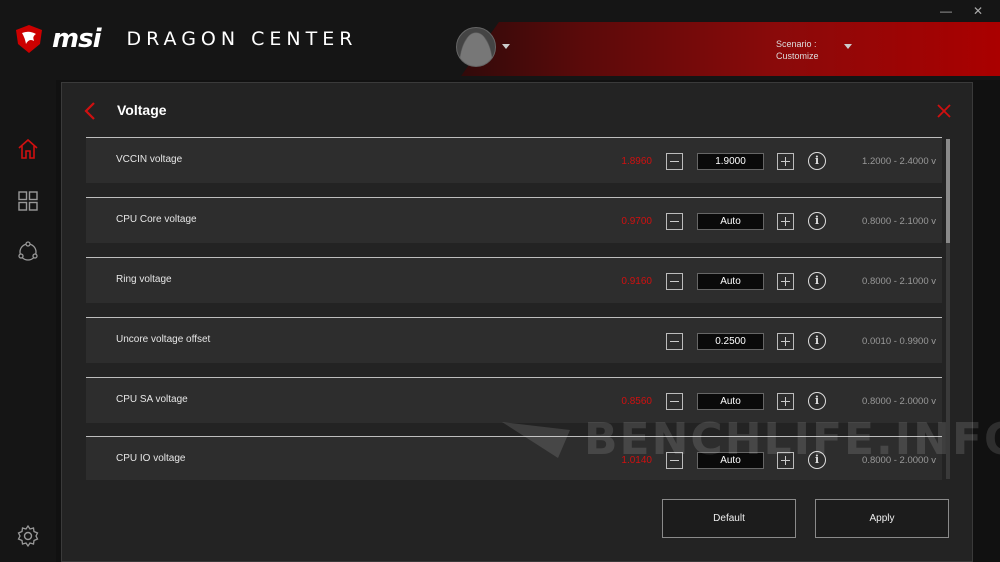 This screenshot has height=562, width=1000. What do you see at coordinates (944, 111) in the screenshot?
I see `close-icon` at bounding box center [944, 111].